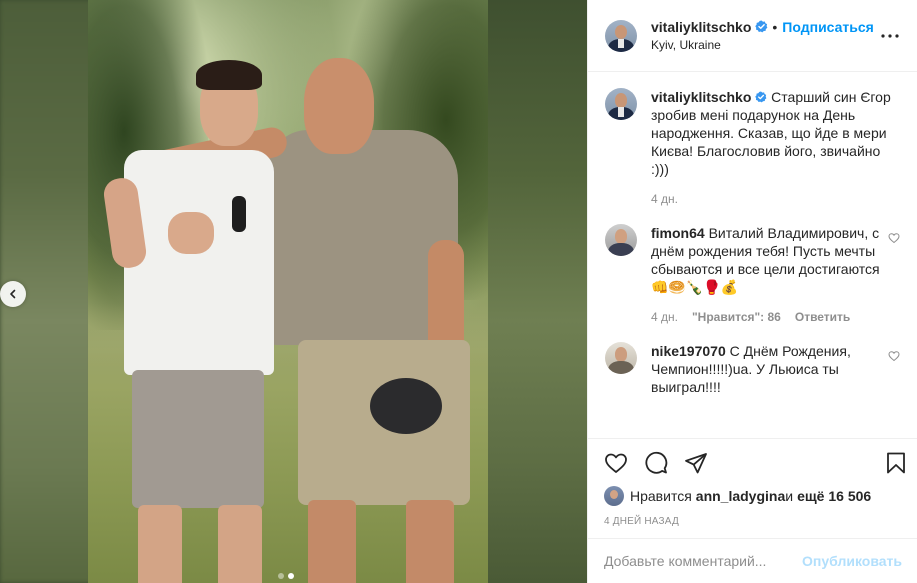 This screenshot has height=583, width=917. Describe the element at coordinates (822, 317) in the screenshot. I see `reply-button: Ответить` at that location.